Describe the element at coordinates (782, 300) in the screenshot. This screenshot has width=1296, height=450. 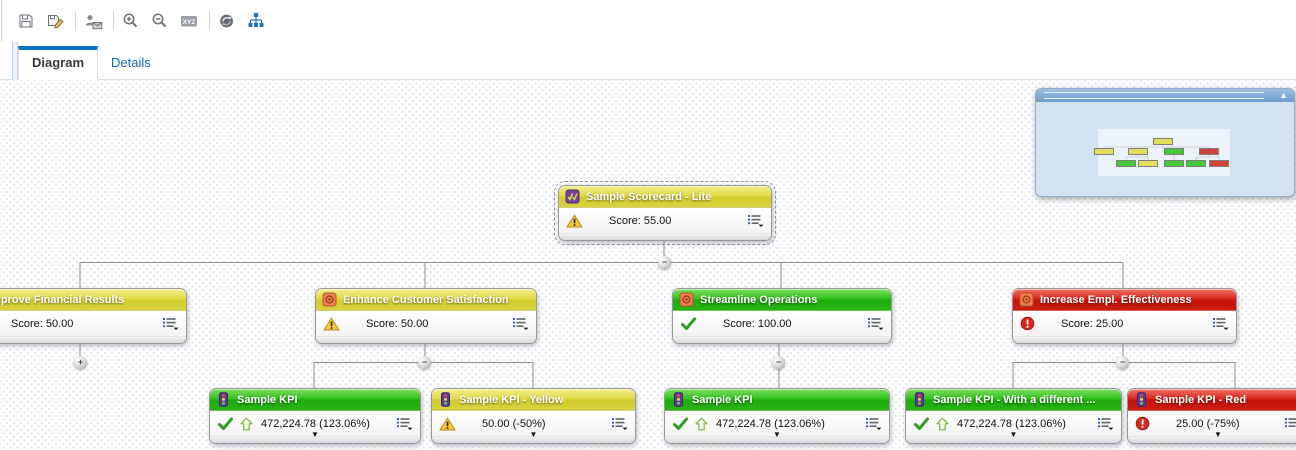
I see `node-header: Streamline Operations` at that location.